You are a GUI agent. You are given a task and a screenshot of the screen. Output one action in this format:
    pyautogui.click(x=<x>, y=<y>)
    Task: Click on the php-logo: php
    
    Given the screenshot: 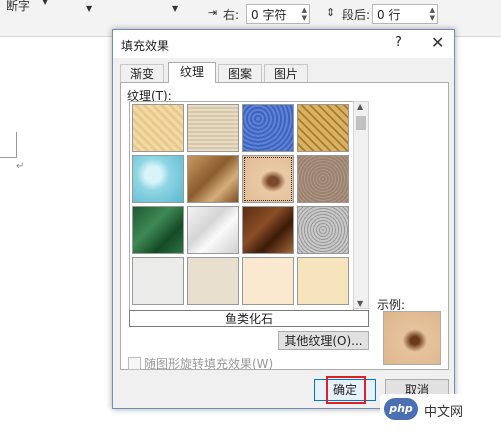 What is the action you would take?
    pyautogui.click(x=401, y=409)
    